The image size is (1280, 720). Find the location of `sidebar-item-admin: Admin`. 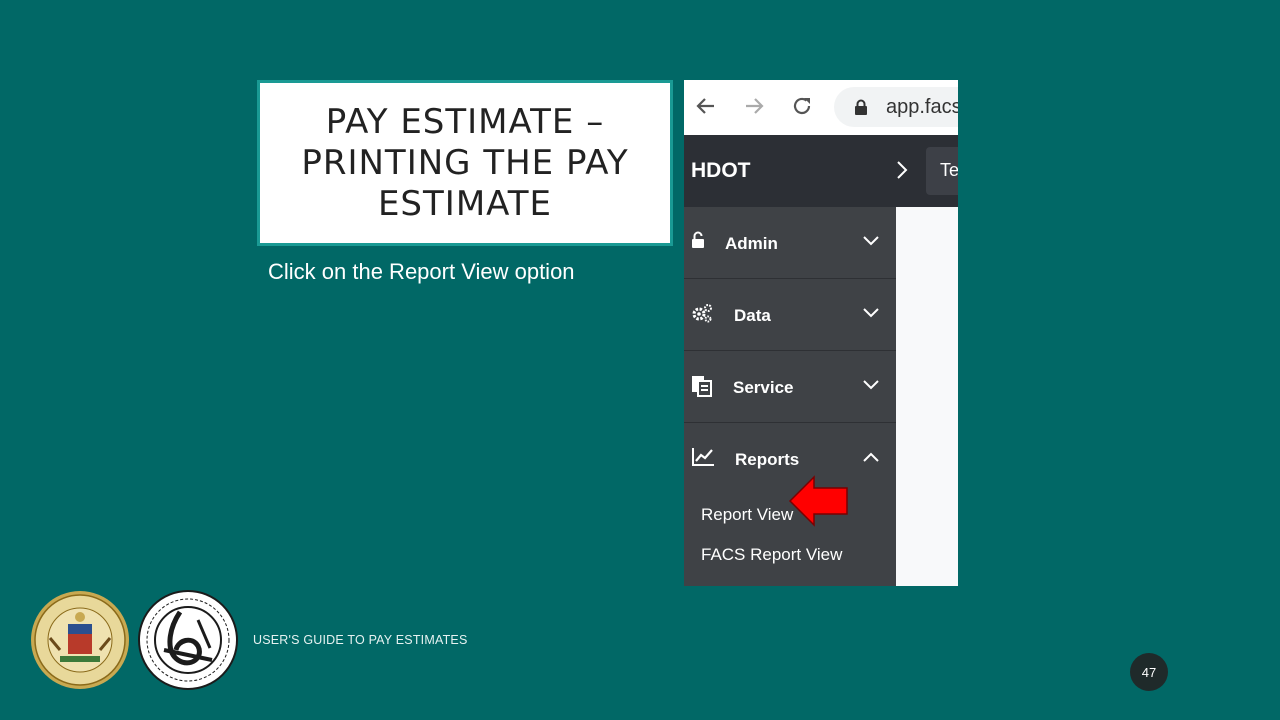

sidebar-item-admin: Admin is located at coordinates (790, 243).